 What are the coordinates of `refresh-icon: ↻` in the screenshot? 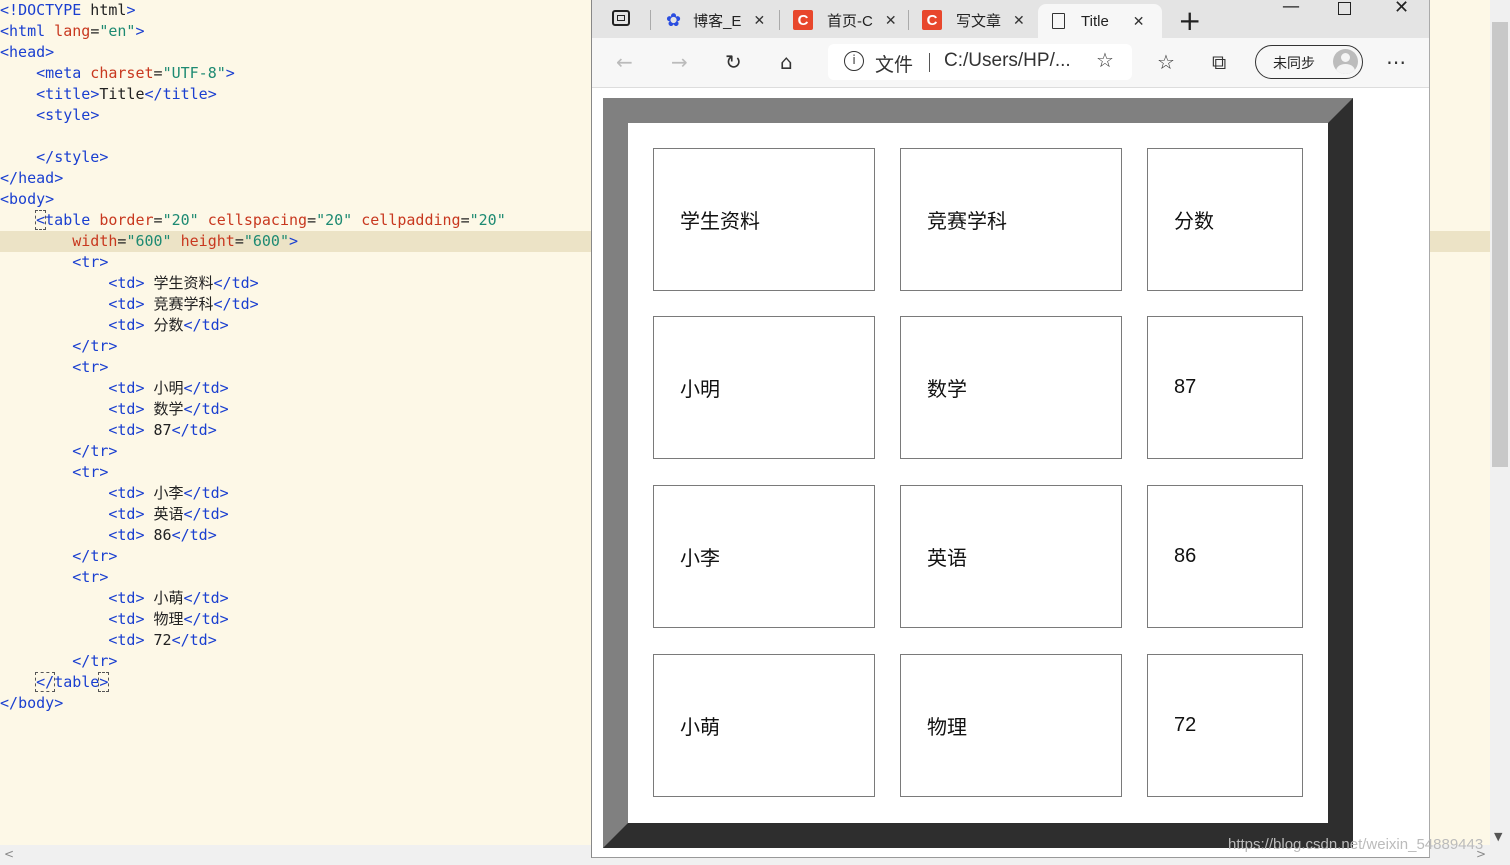 It's located at (733, 62).